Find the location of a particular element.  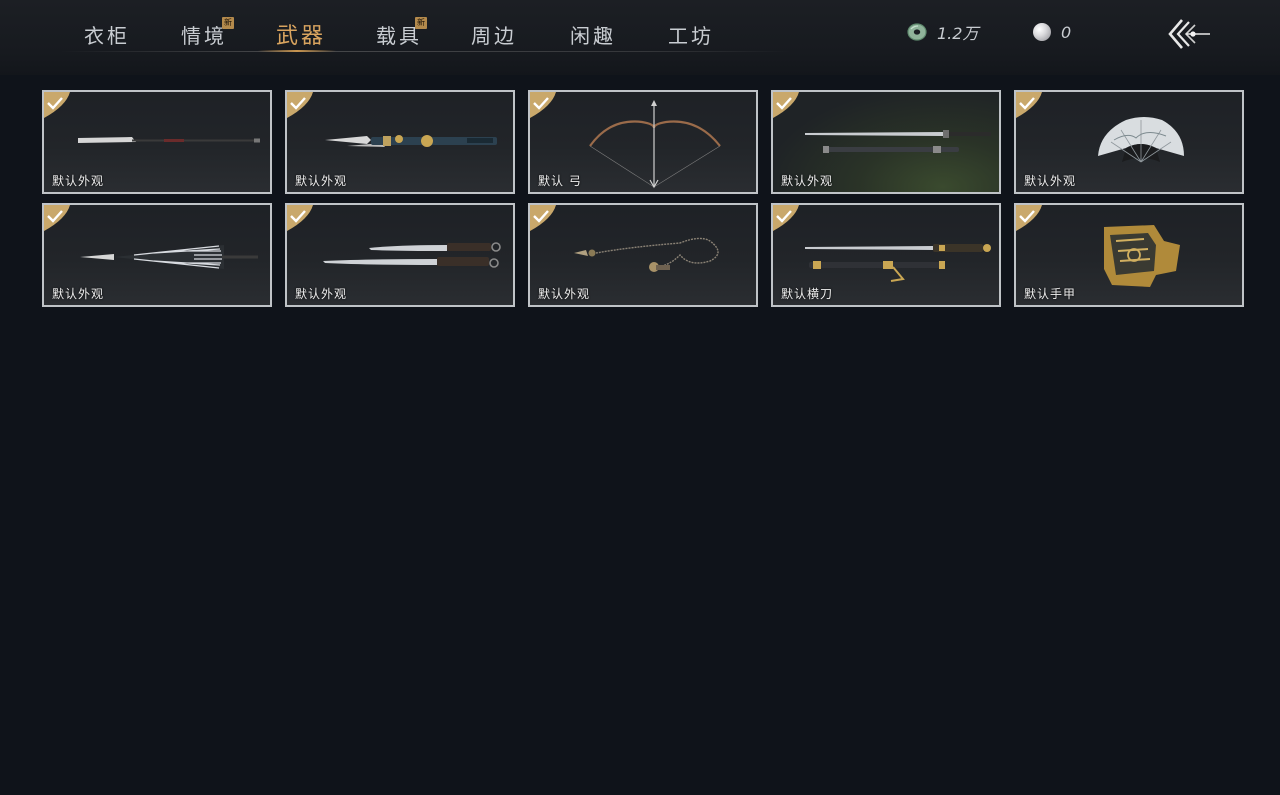

weapon-card: 默认手甲 is located at coordinates (1129, 255).